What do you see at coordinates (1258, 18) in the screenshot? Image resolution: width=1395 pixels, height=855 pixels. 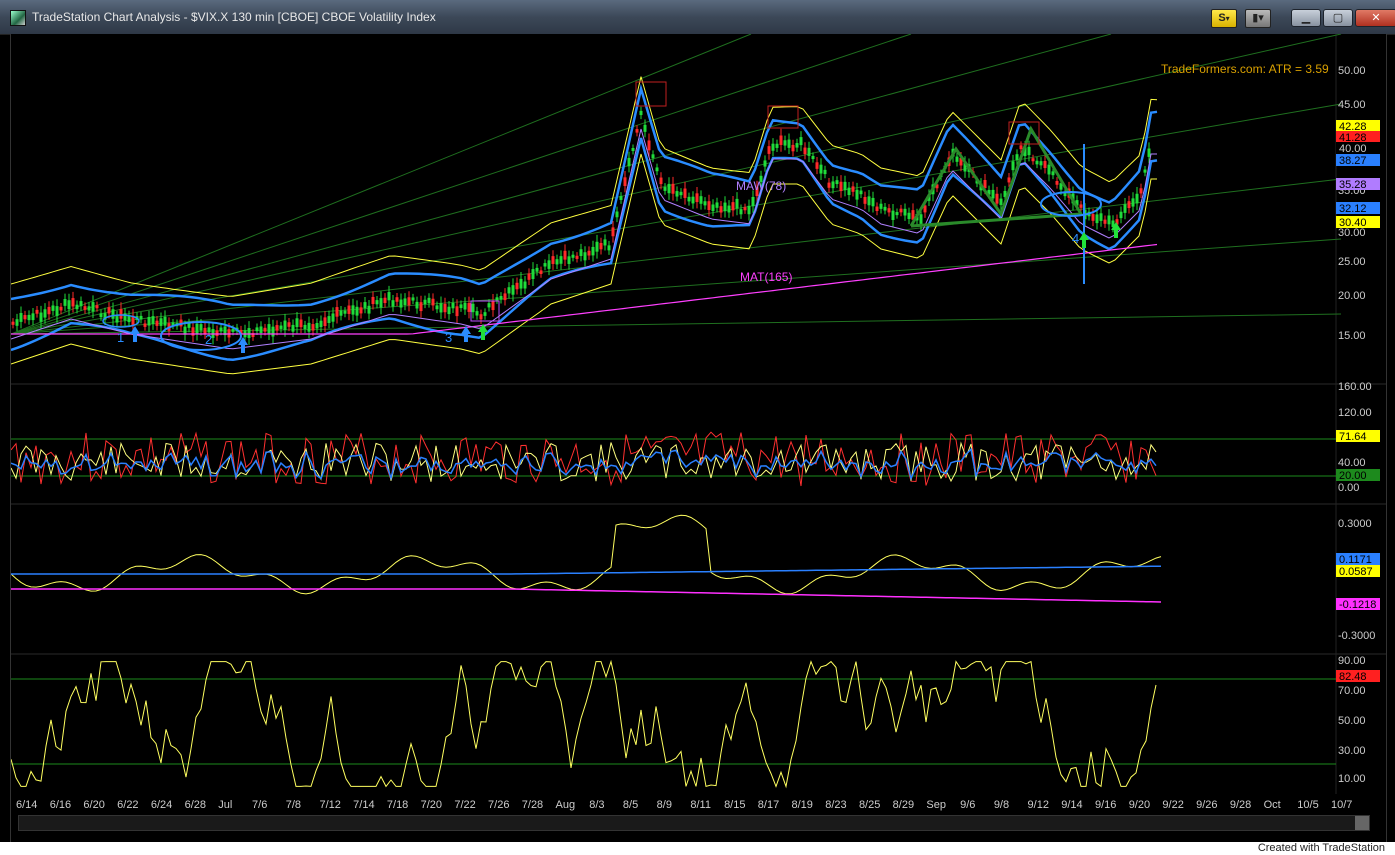 I see `tool-dropdown-button: ▮▾` at bounding box center [1258, 18].